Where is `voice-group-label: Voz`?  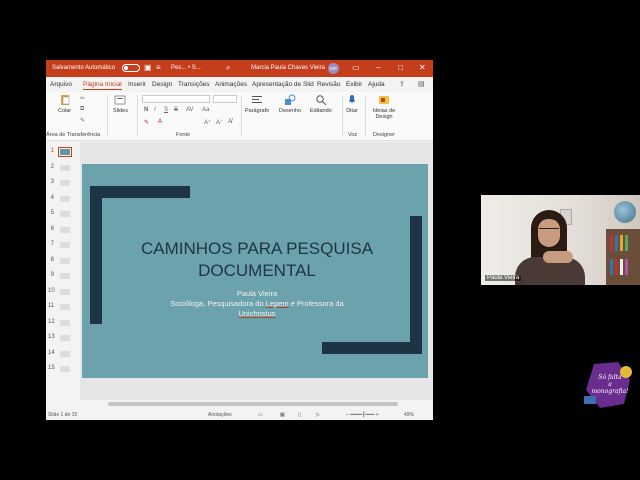
voice-group-label: Voz is located at coordinates (353, 135).